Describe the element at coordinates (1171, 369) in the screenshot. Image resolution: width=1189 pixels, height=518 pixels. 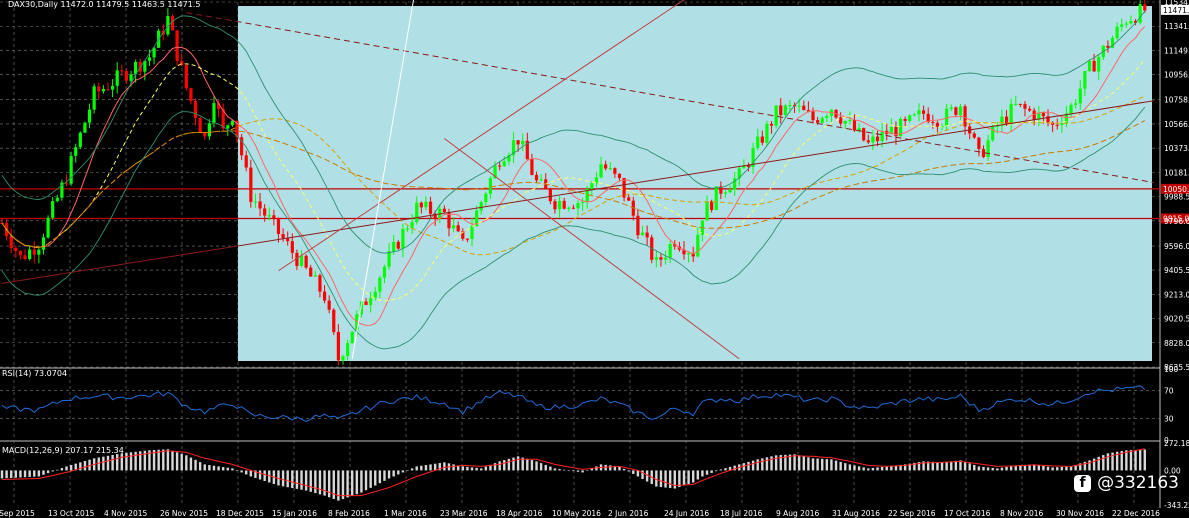
I see `rsi-axis-label: 100` at that location.